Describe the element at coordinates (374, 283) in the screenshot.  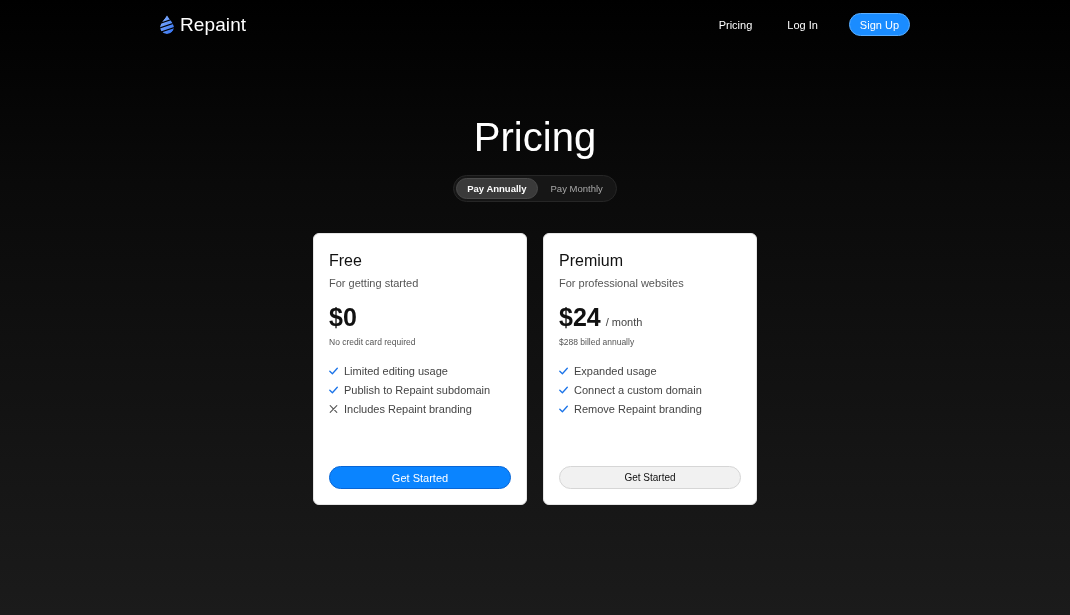
I see `plan-tagline: For getting started` at that location.